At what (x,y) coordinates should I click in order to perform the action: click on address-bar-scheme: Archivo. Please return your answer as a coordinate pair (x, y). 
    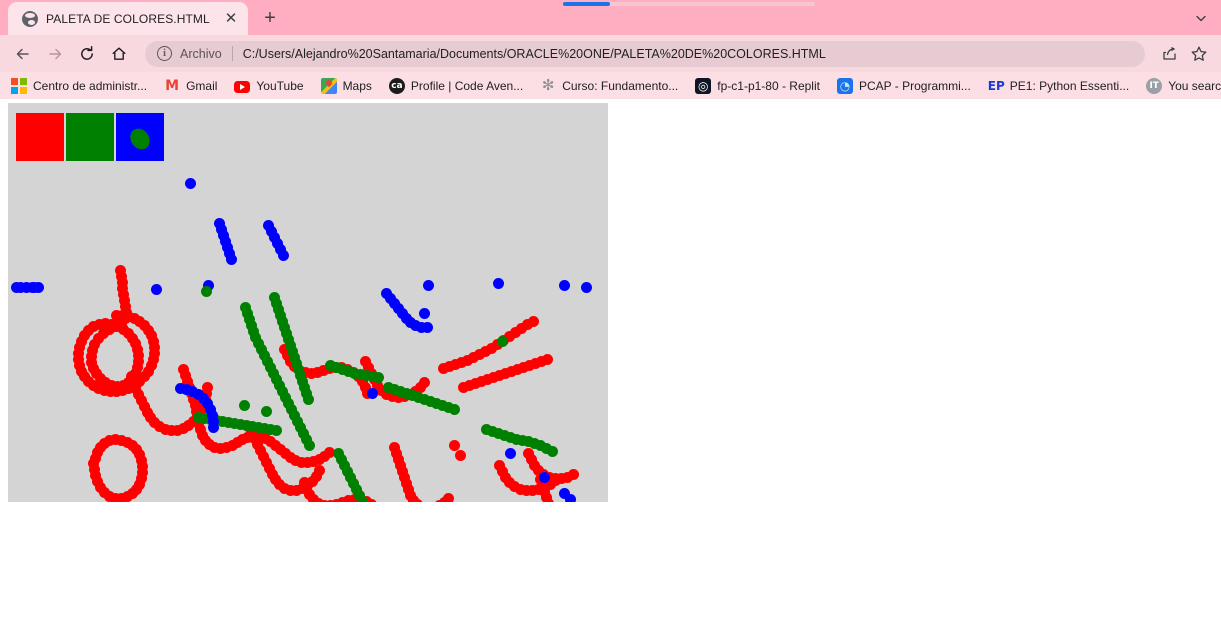
    Looking at the image, I should click on (201, 53).